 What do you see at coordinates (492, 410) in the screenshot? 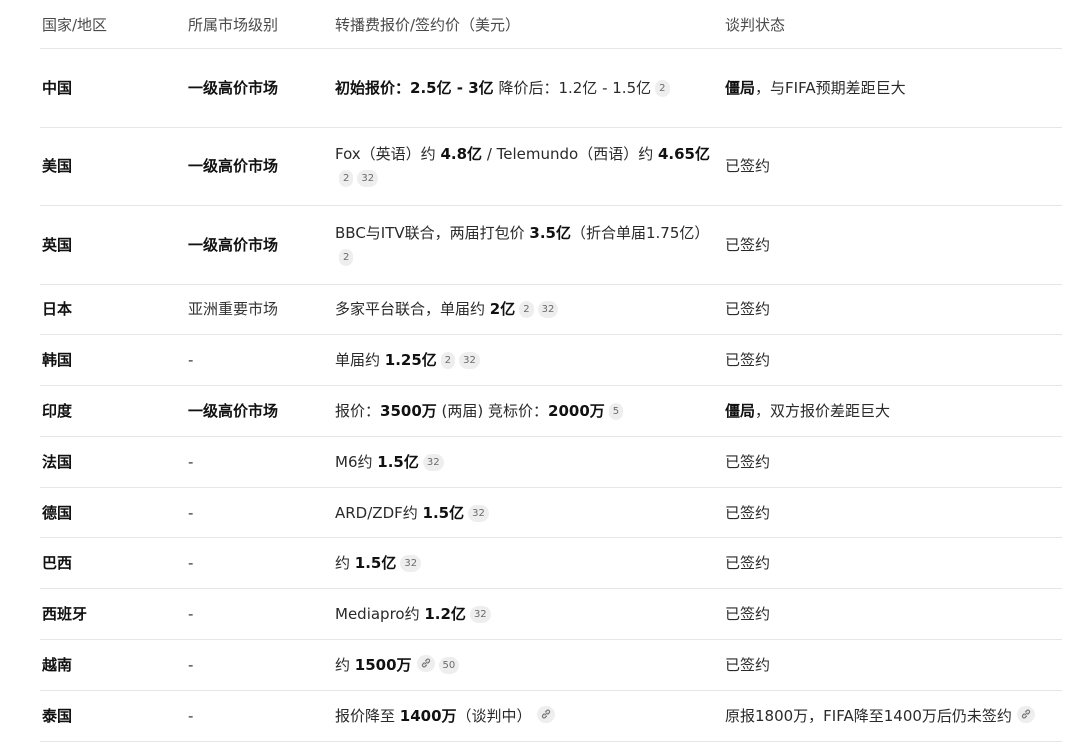
I see `text-segment: (两届) 竞标价：` at bounding box center [492, 410].